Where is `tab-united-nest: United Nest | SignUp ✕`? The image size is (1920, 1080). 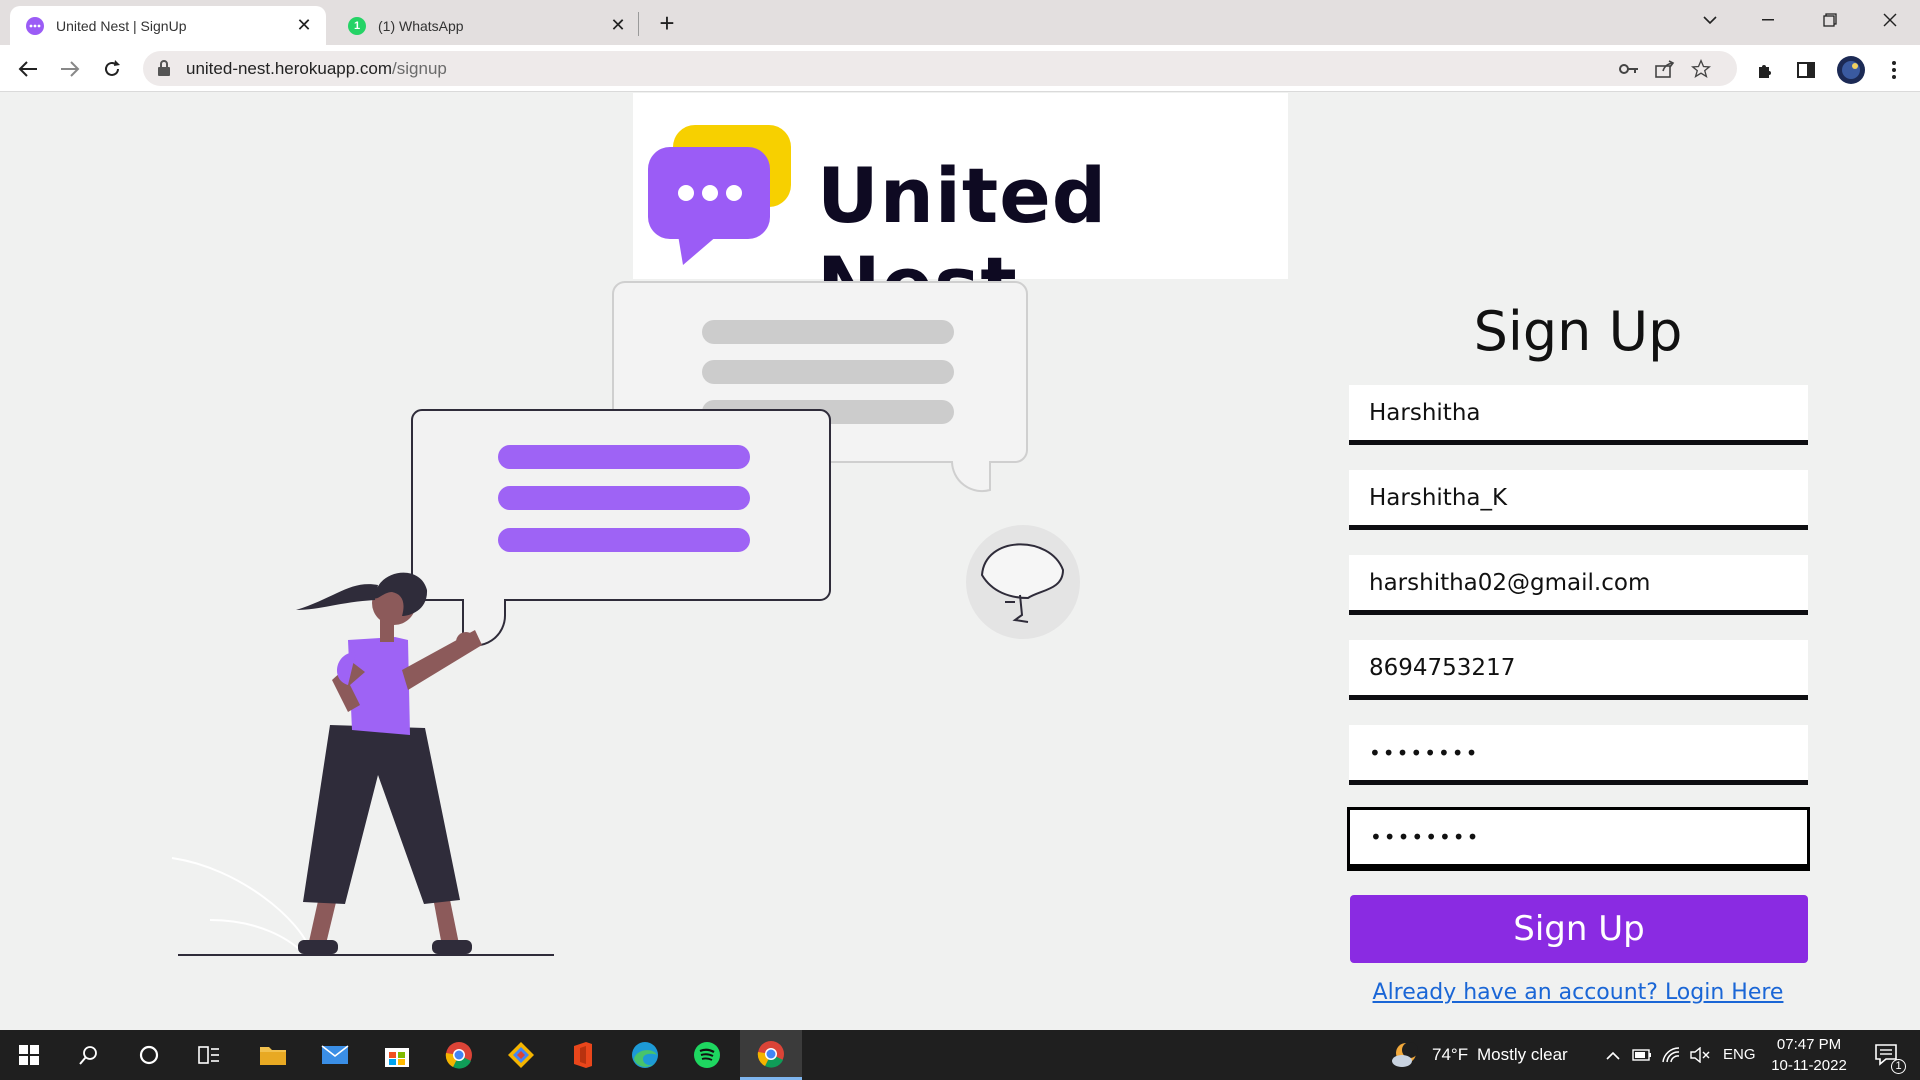
tab-united-nest: United Nest | SignUp ✕ is located at coordinates (168, 25).